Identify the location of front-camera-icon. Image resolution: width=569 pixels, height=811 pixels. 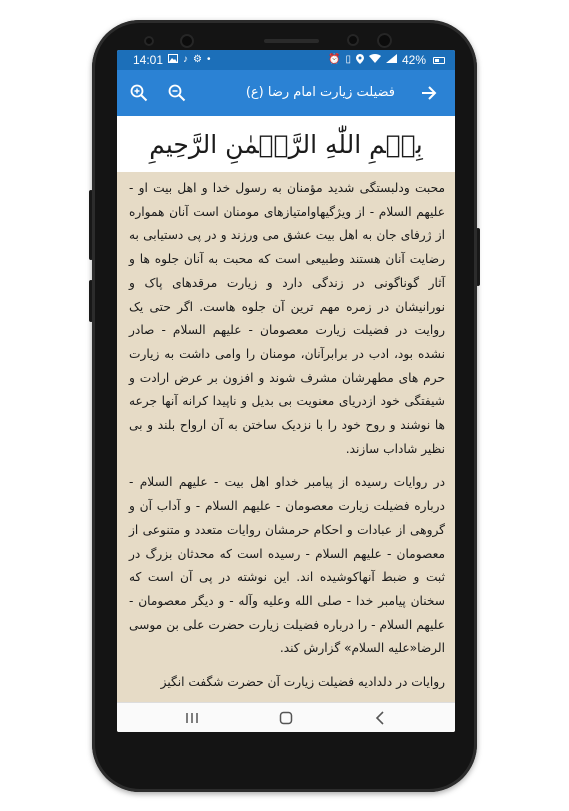
(384, 40).